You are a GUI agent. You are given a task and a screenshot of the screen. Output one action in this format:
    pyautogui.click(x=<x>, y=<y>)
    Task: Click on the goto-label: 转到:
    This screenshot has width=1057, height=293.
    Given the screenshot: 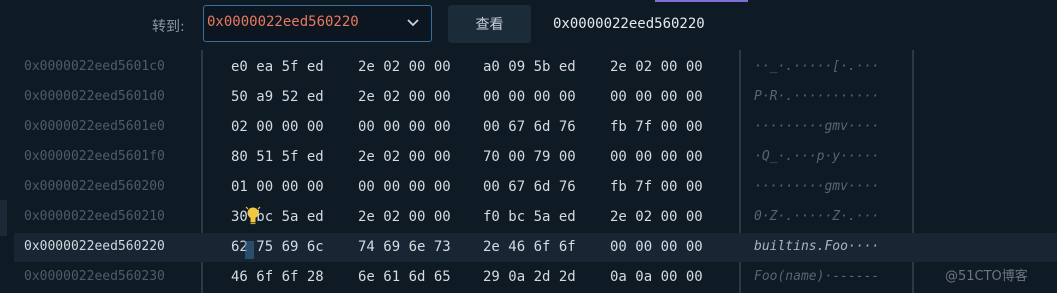 What is the action you would take?
    pyautogui.click(x=168, y=27)
    